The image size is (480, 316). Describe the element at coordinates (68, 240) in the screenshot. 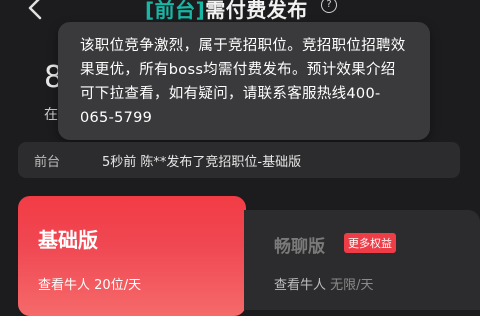

I see `plan-name: 基础版` at that location.